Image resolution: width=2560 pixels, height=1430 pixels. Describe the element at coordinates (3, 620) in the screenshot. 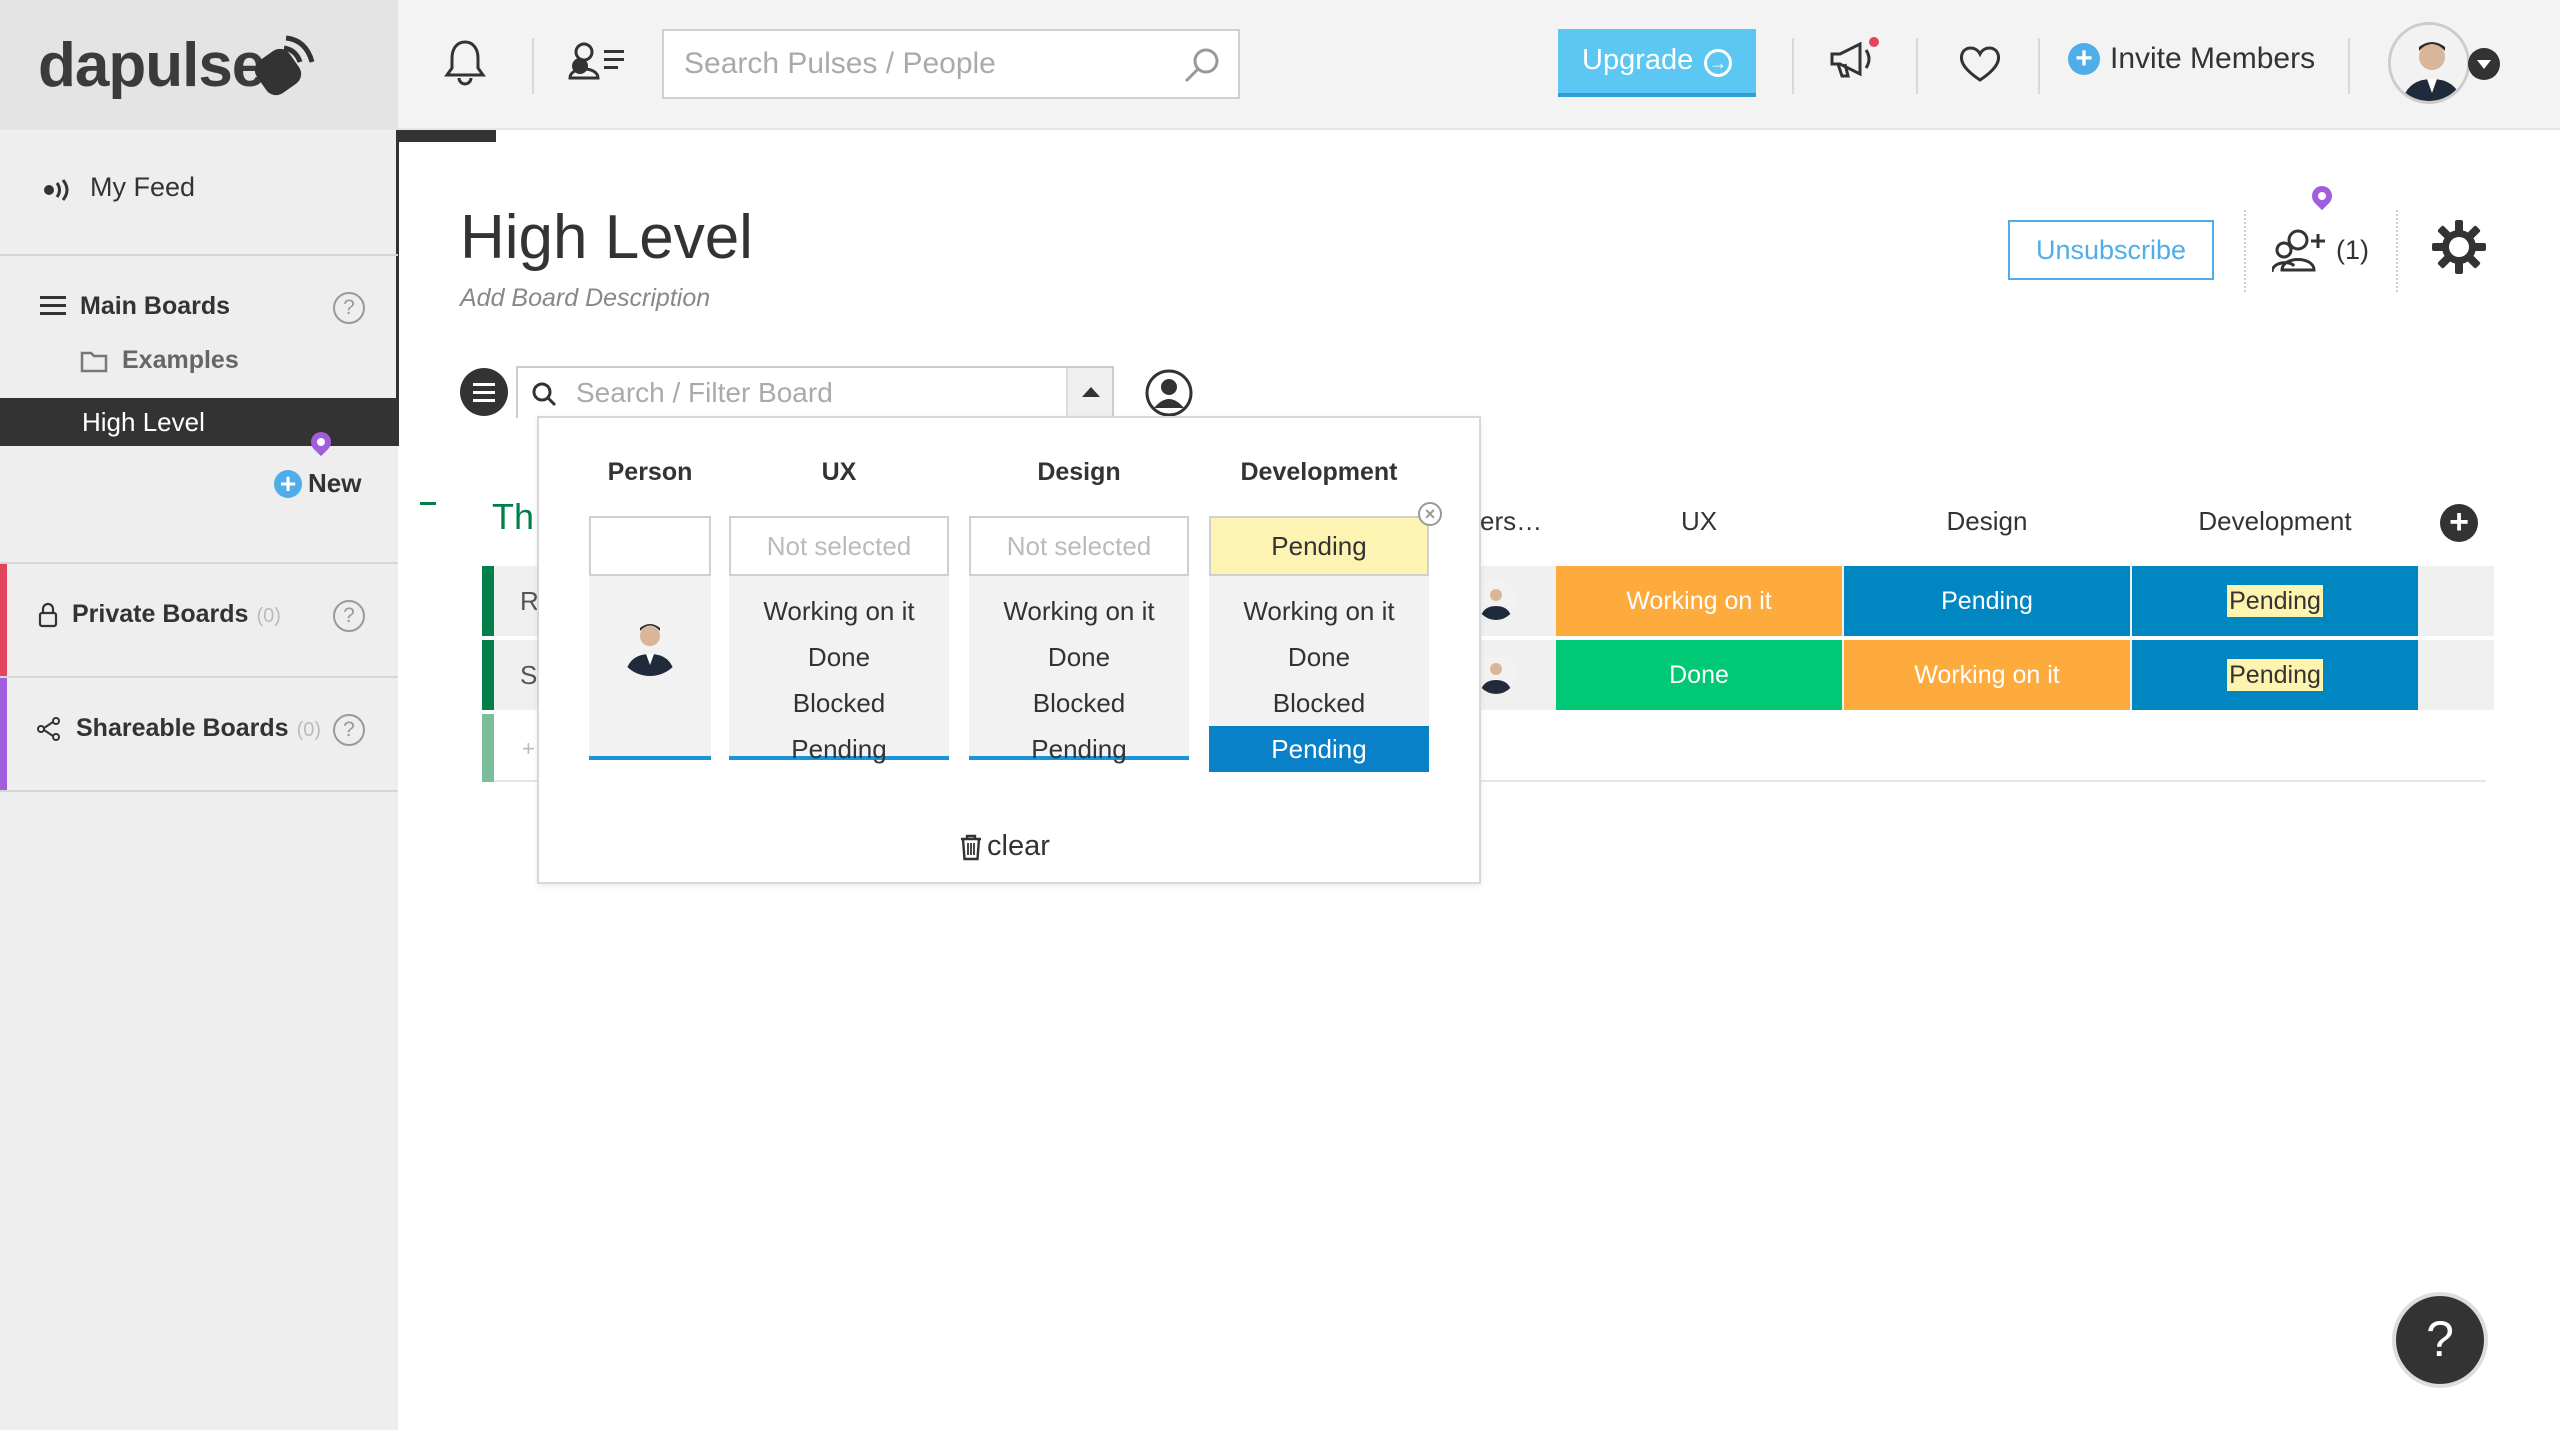

I see `private-boards-accent` at that location.